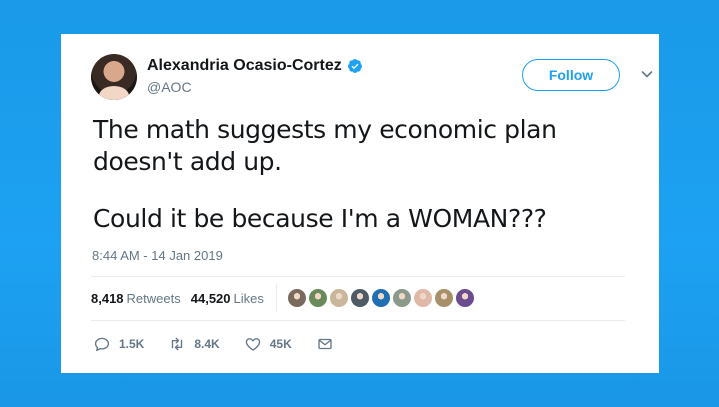  What do you see at coordinates (276, 298) in the screenshot?
I see `stats-separator` at bounding box center [276, 298].